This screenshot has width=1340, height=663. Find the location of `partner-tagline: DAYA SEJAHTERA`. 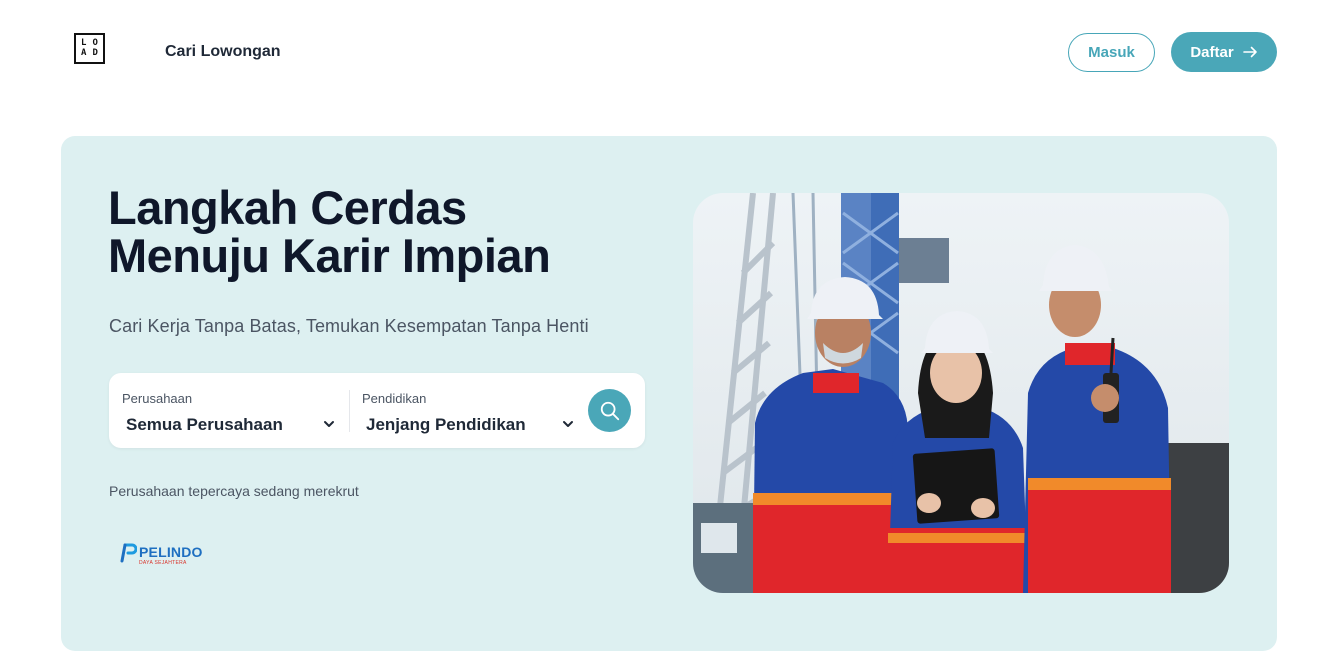

partner-tagline: DAYA SEJAHTERA is located at coordinates (163, 563).